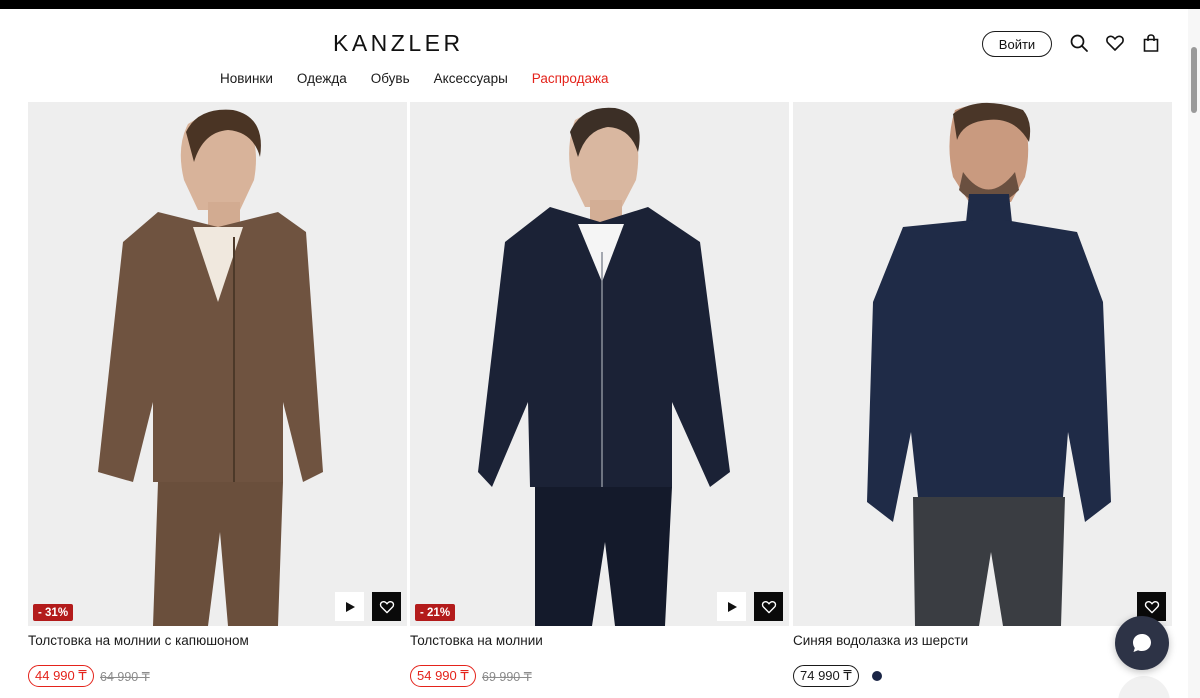 The height and width of the screenshot is (698, 1200). Describe the element at coordinates (1017, 44) in the screenshot. I see `login-button: Войти` at that location.